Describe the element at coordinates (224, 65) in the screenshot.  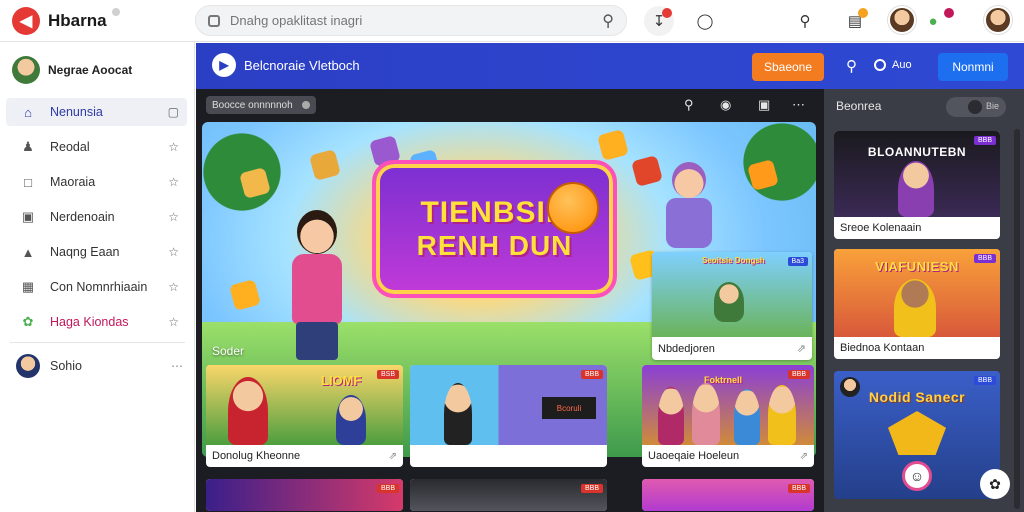
I see `channel-logo-icon: ▶` at that location.